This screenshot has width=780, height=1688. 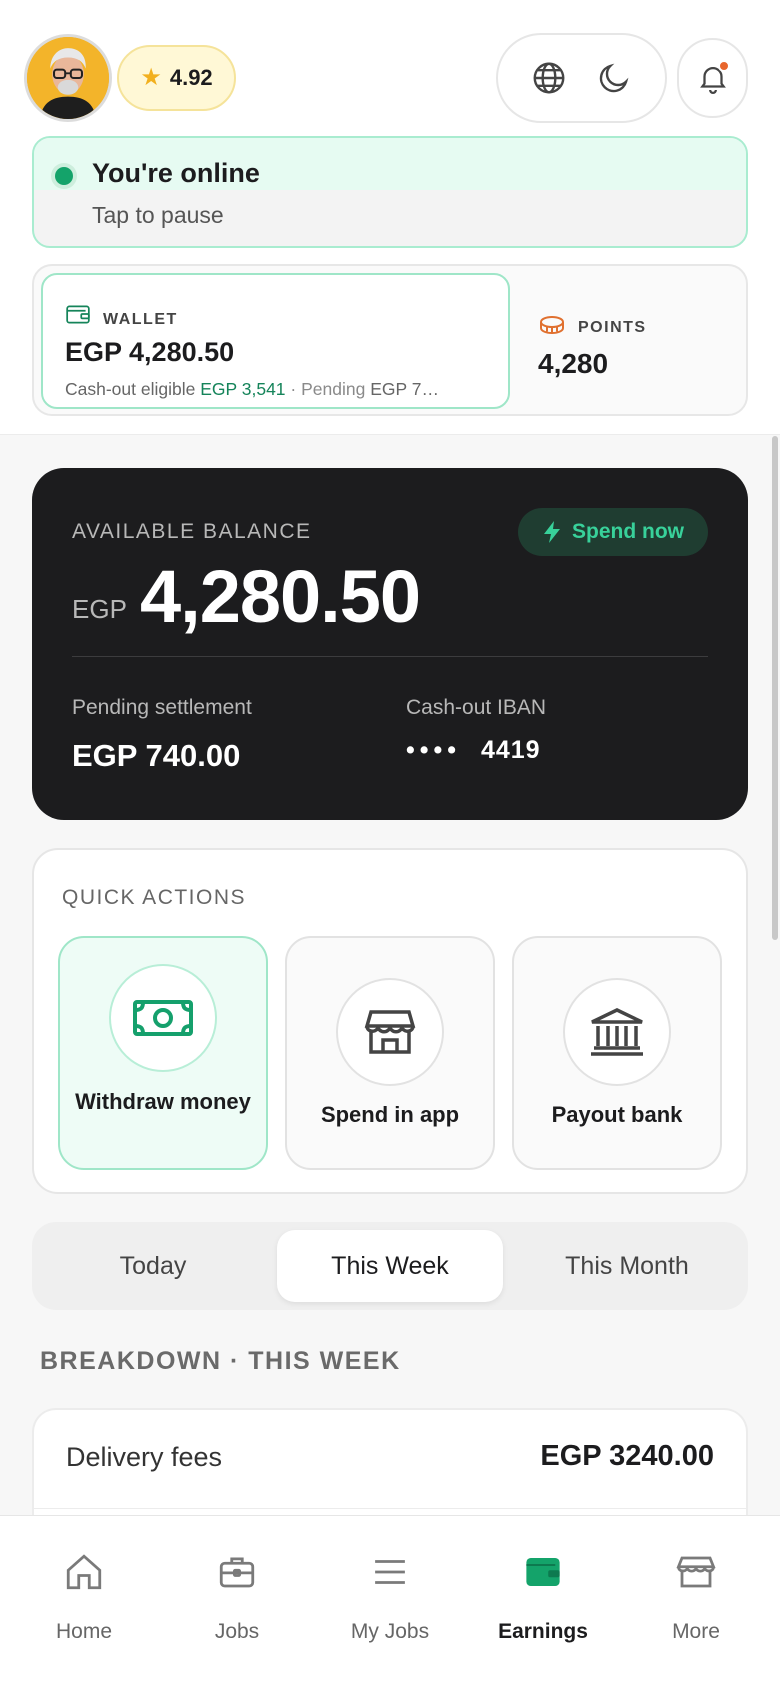 I want to click on balance-currency: EGP, so click(x=99, y=609).